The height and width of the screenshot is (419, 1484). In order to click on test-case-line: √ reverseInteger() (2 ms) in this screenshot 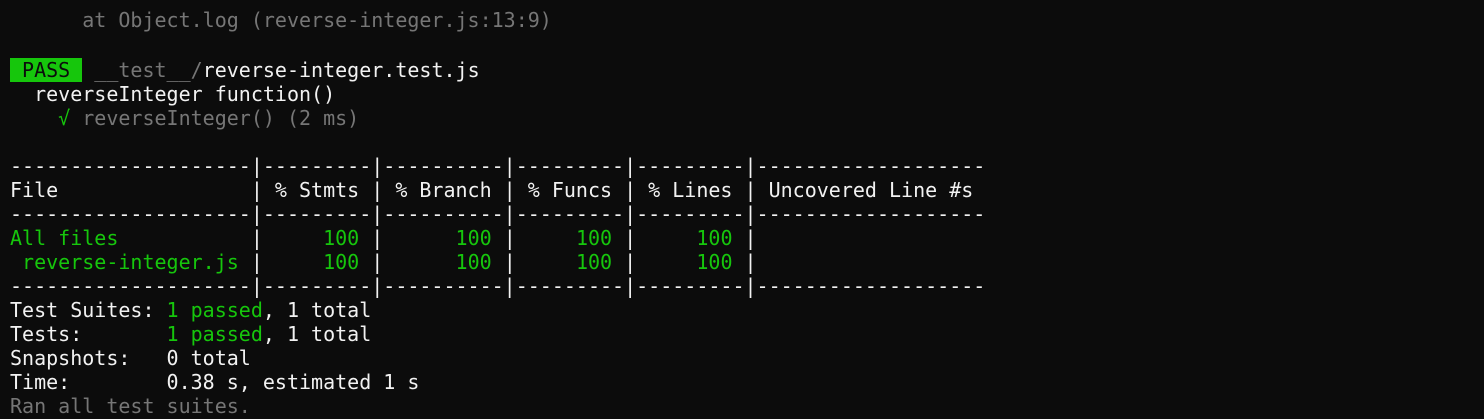, I will do `click(184, 118)`.